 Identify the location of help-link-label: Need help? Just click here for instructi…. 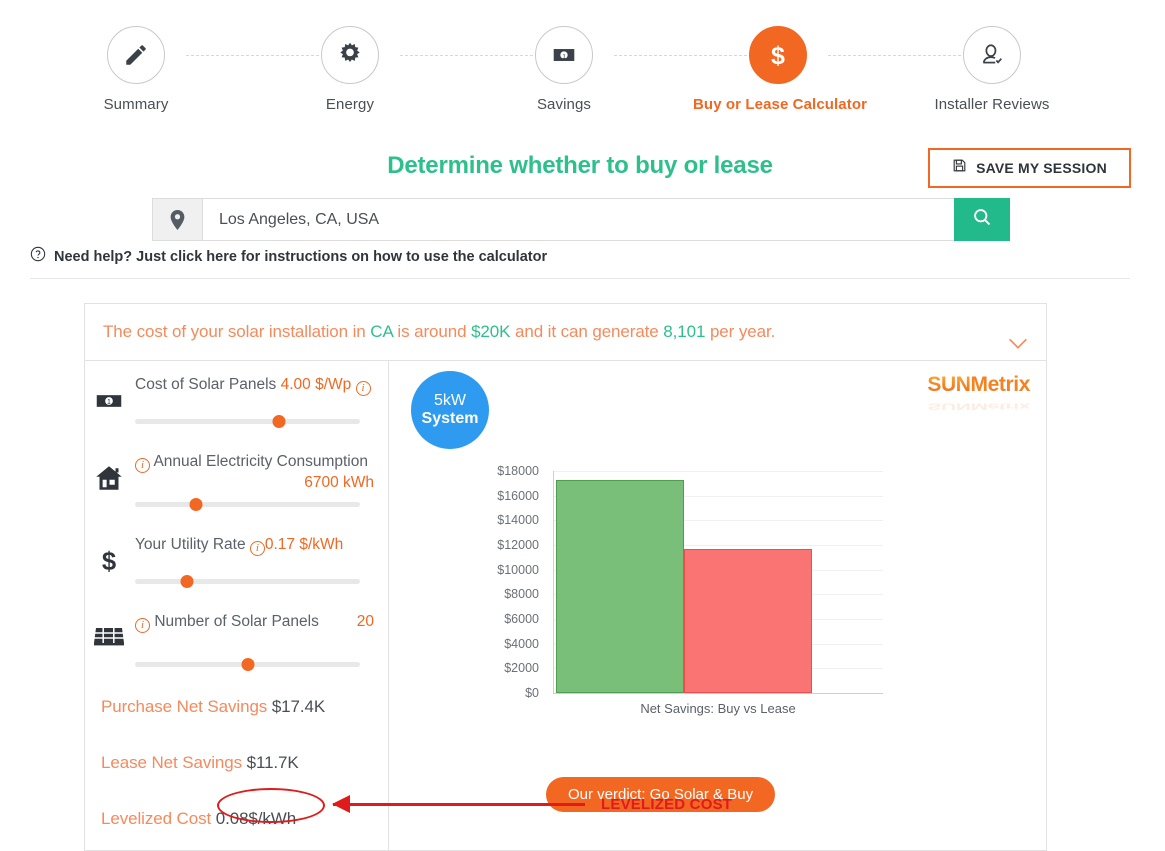
(301, 256).